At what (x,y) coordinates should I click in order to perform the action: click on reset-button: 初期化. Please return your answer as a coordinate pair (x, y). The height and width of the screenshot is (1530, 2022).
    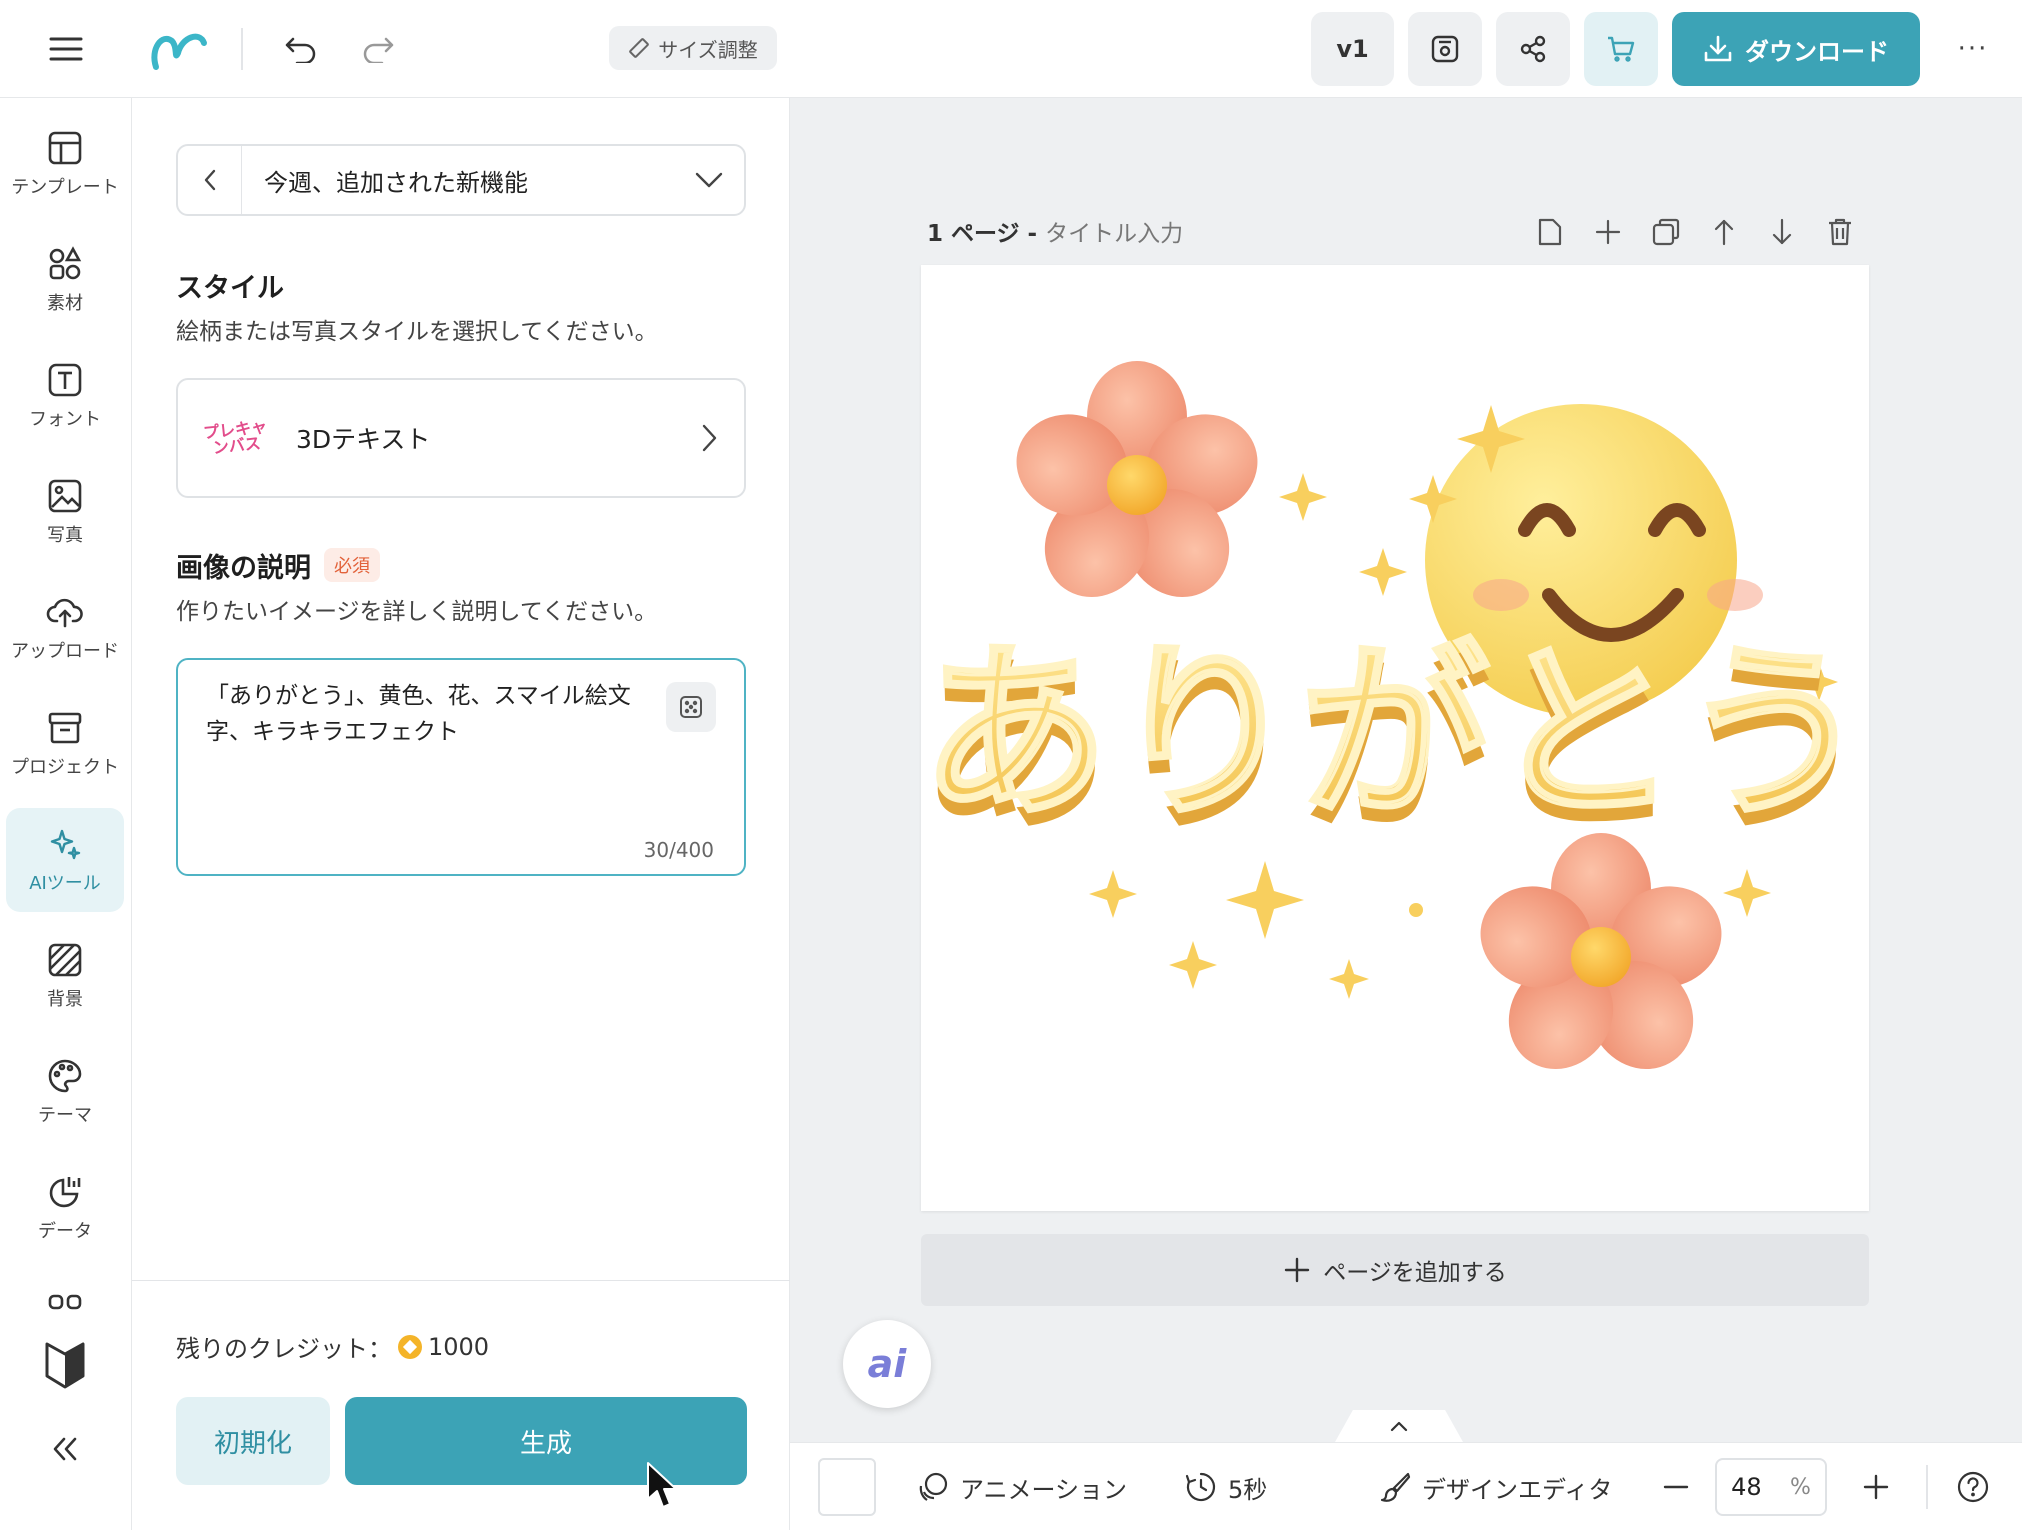
    Looking at the image, I should click on (253, 1441).